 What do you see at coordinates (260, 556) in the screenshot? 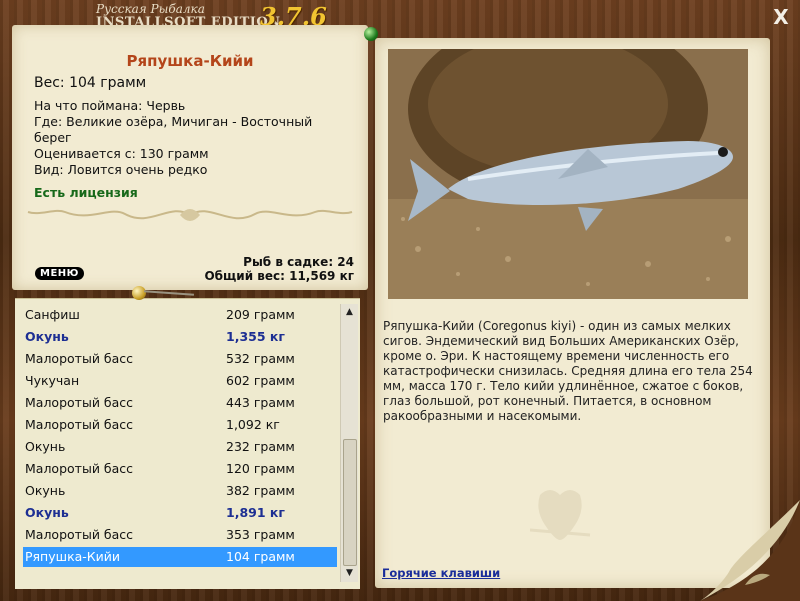
I see `list-item-weight: 104 грамм` at bounding box center [260, 556].